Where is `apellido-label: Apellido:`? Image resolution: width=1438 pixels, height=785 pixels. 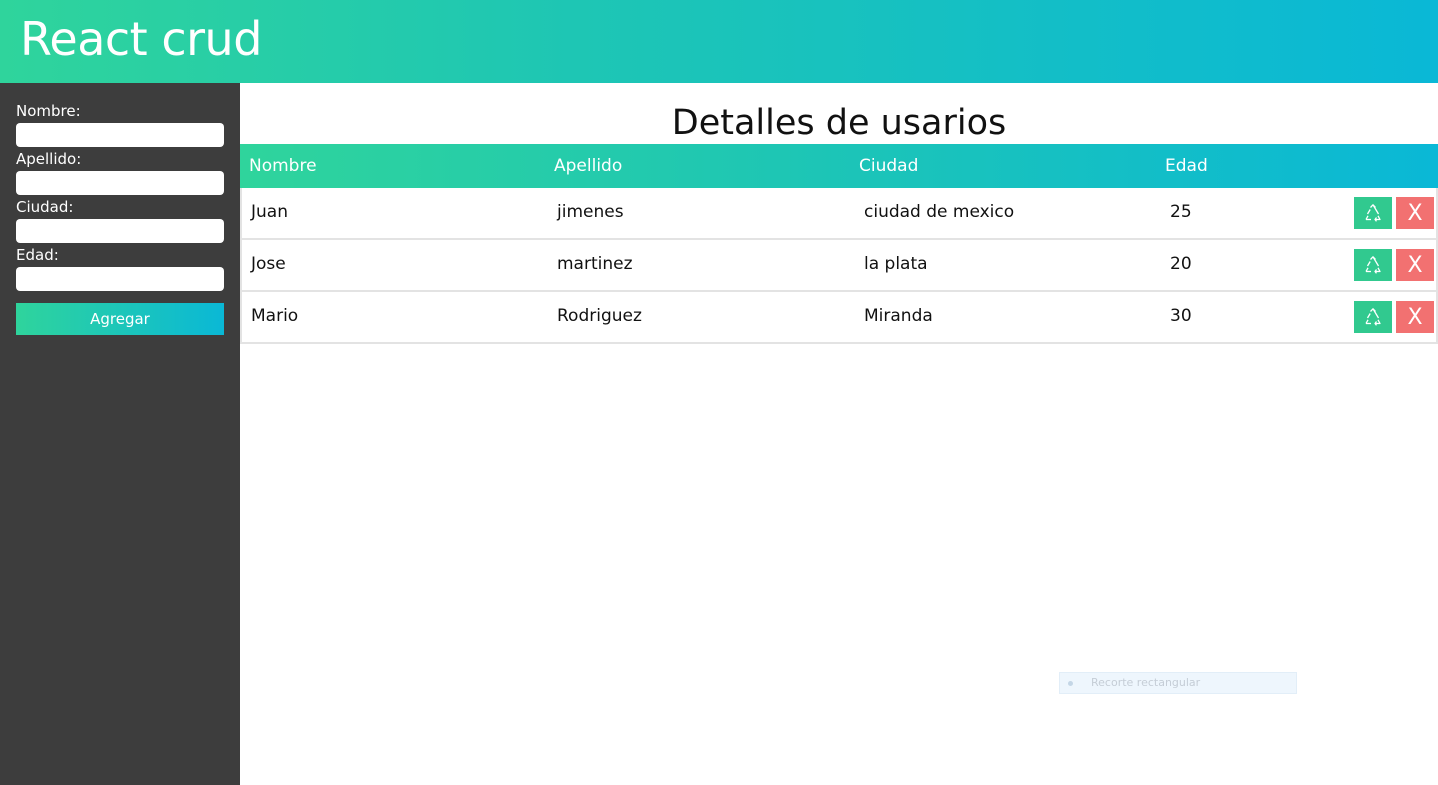
apellido-label: Apellido: is located at coordinates (49, 159).